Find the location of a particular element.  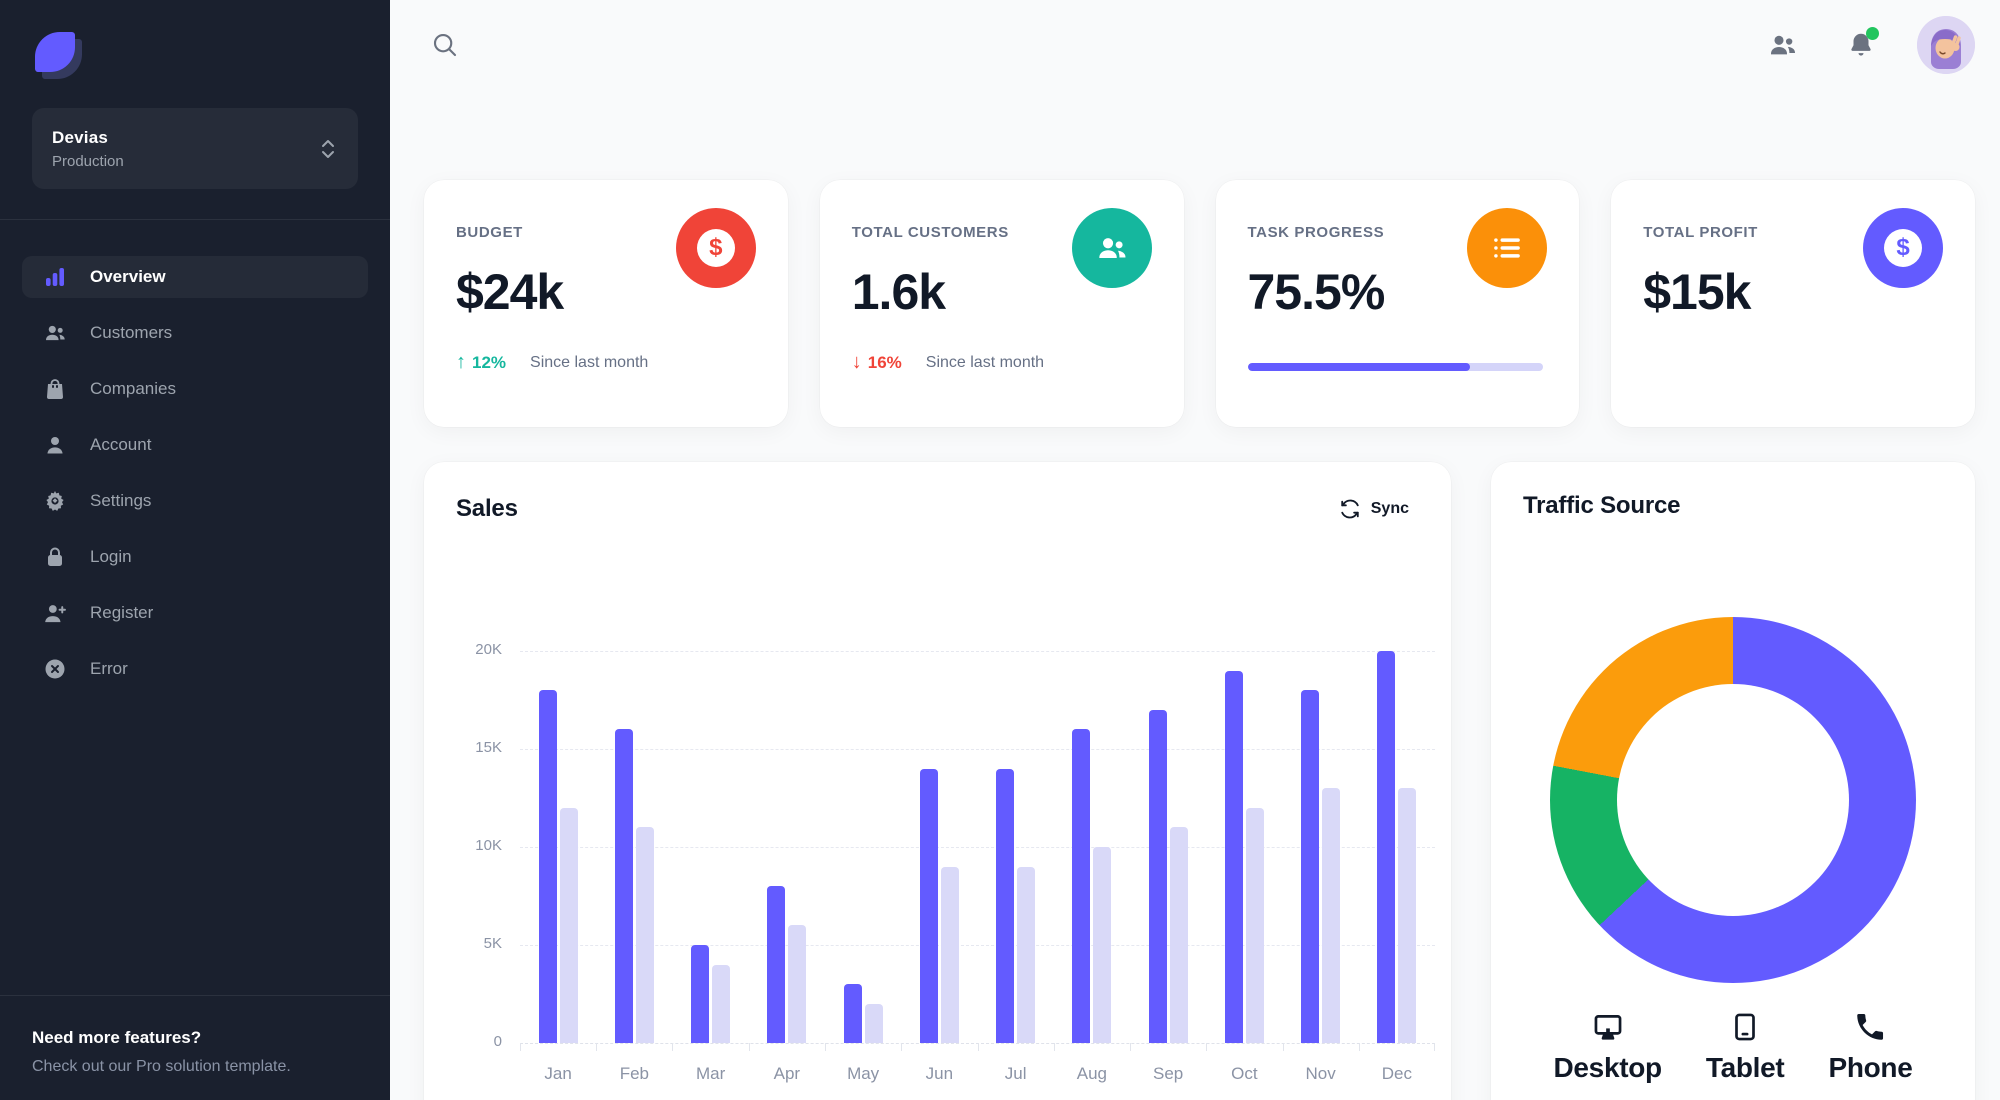

month-label: Aug is located at coordinates (1091, 1073).